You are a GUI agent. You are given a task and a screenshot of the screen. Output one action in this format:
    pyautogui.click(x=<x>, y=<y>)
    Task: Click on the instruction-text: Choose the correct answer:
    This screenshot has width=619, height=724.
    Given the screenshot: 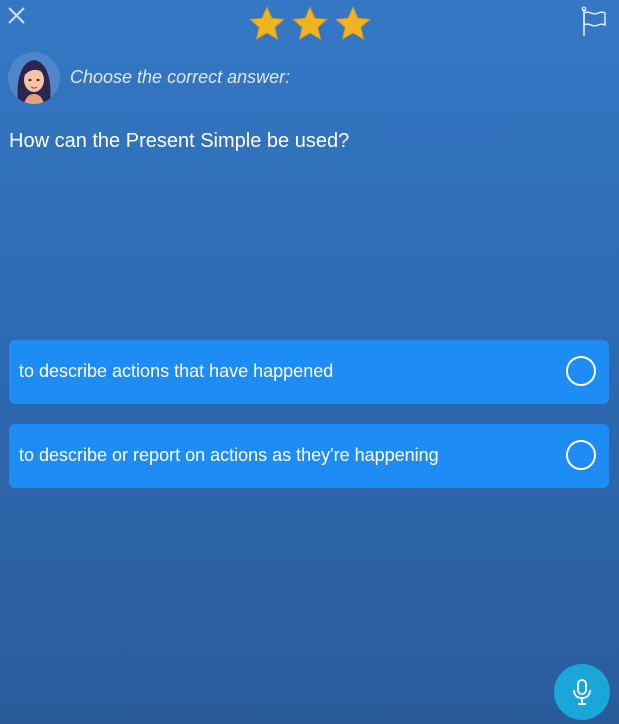 What is the action you would take?
    pyautogui.click(x=180, y=77)
    